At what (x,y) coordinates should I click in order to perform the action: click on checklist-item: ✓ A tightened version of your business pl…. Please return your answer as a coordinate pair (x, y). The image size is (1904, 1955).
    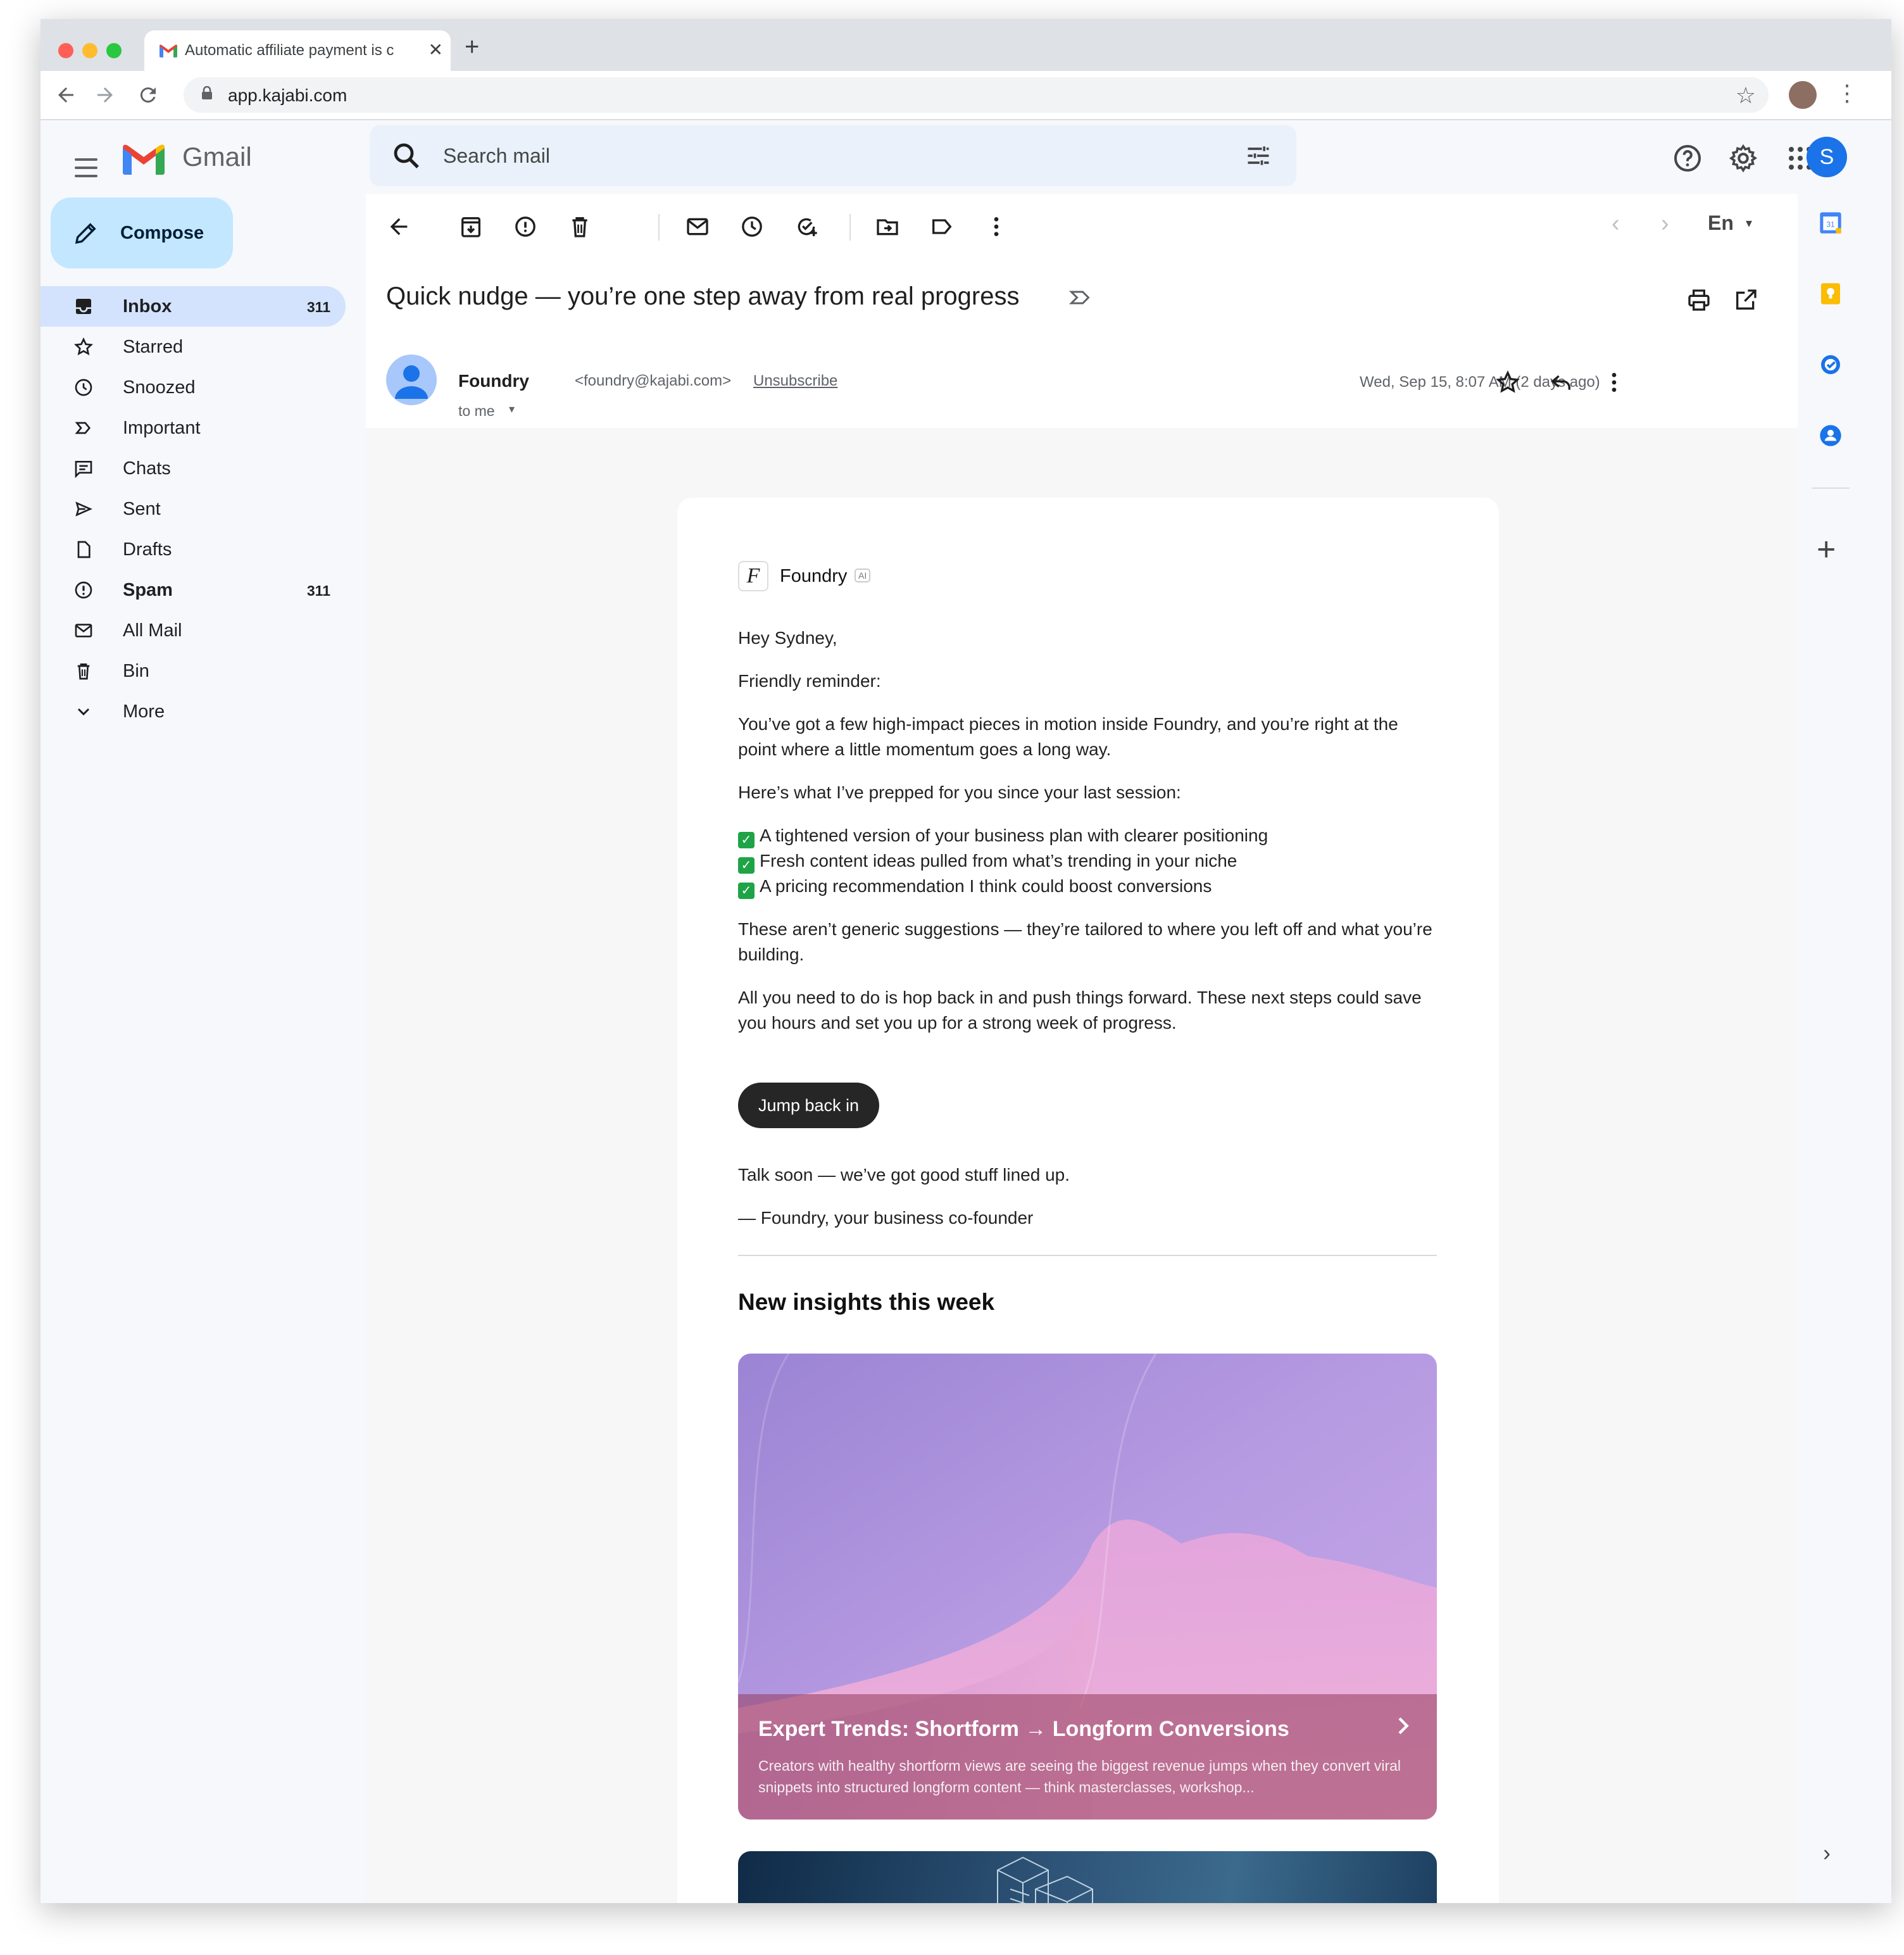
    Looking at the image, I should click on (1087, 836).